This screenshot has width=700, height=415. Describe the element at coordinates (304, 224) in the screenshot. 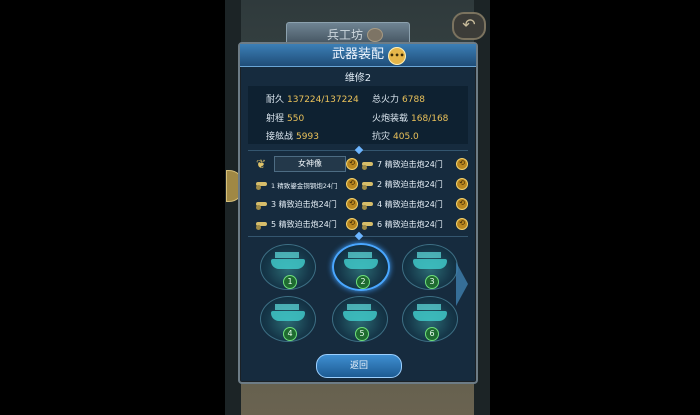

I see `slot-5-label: 5 精致迫击炮24门` at that location.